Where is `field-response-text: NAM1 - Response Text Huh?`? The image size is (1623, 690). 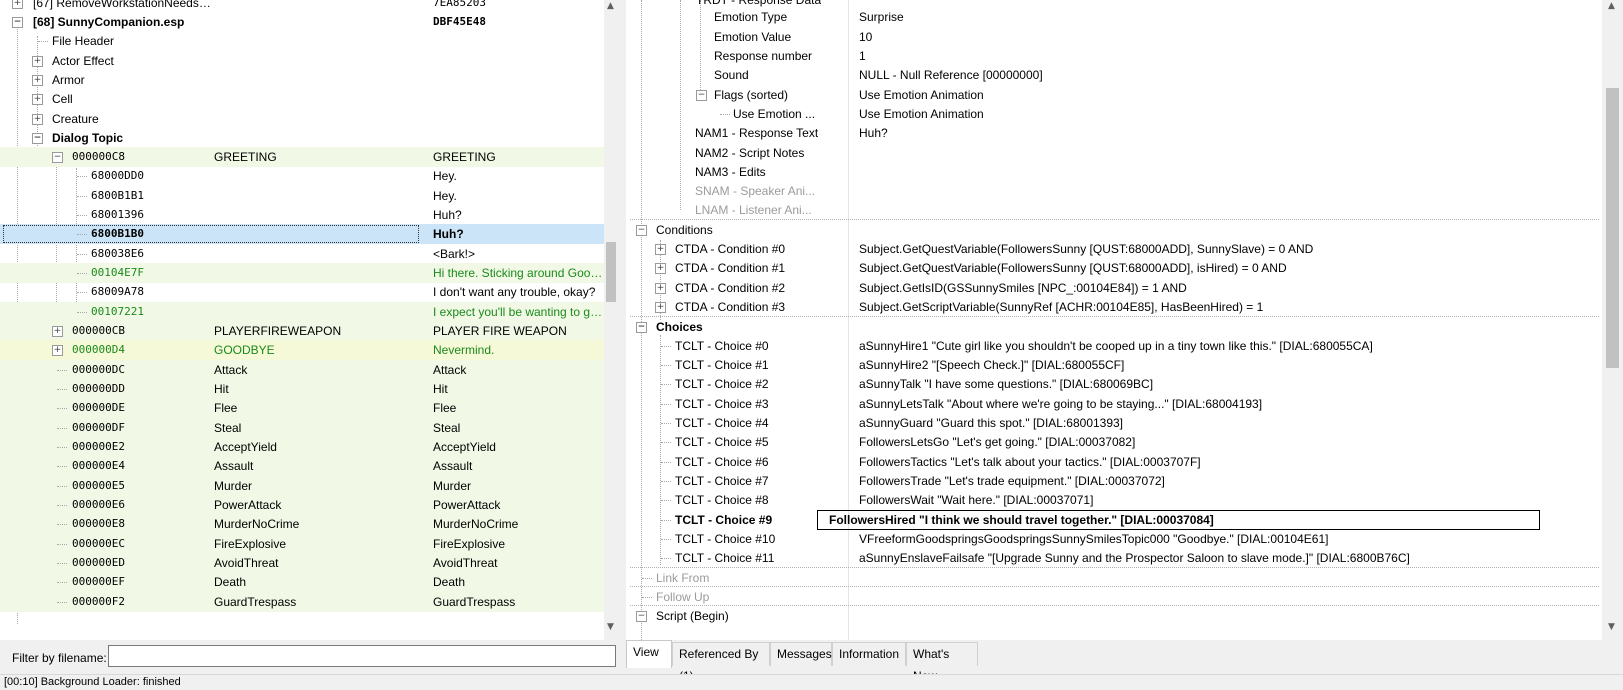 field-response-text: NAM1 - Response Text Huh? is located at coordinates (1112, 133).